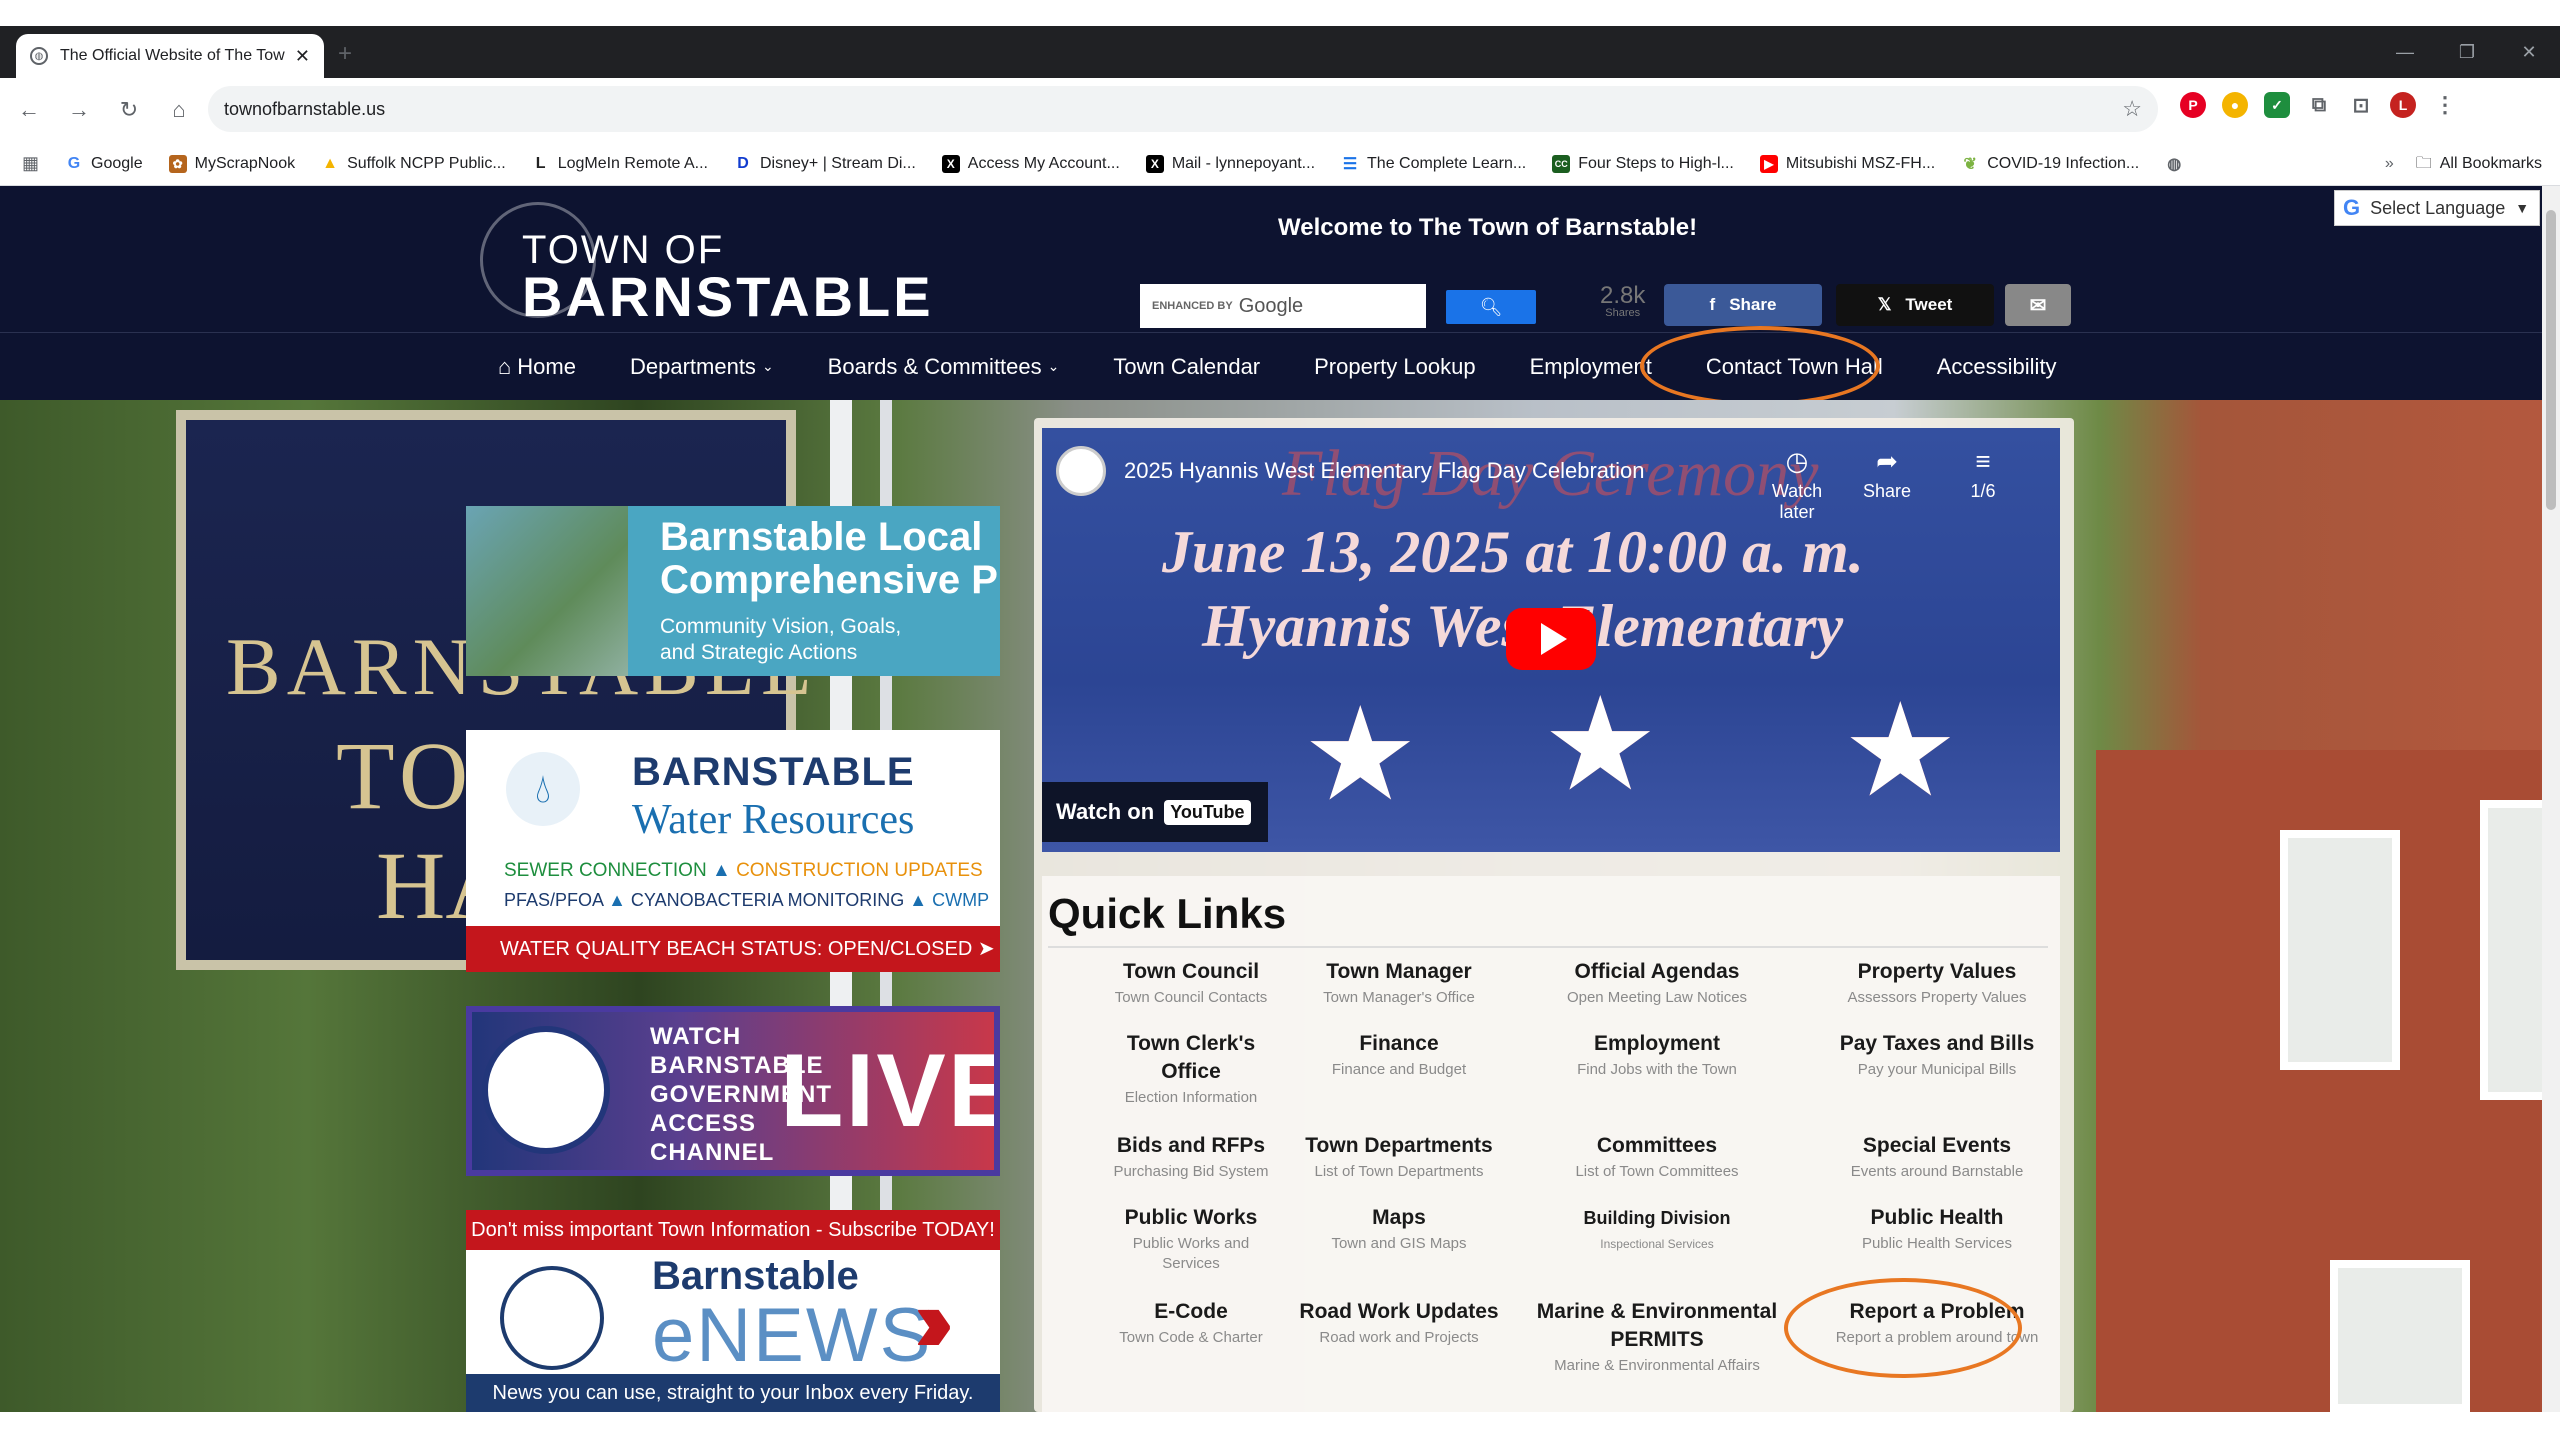 This screenshot has height=1440, width=2560. Describe the element at coordinates (934, 1321) in the screenshot. I see `double-chevron-icon: ››` at that location.